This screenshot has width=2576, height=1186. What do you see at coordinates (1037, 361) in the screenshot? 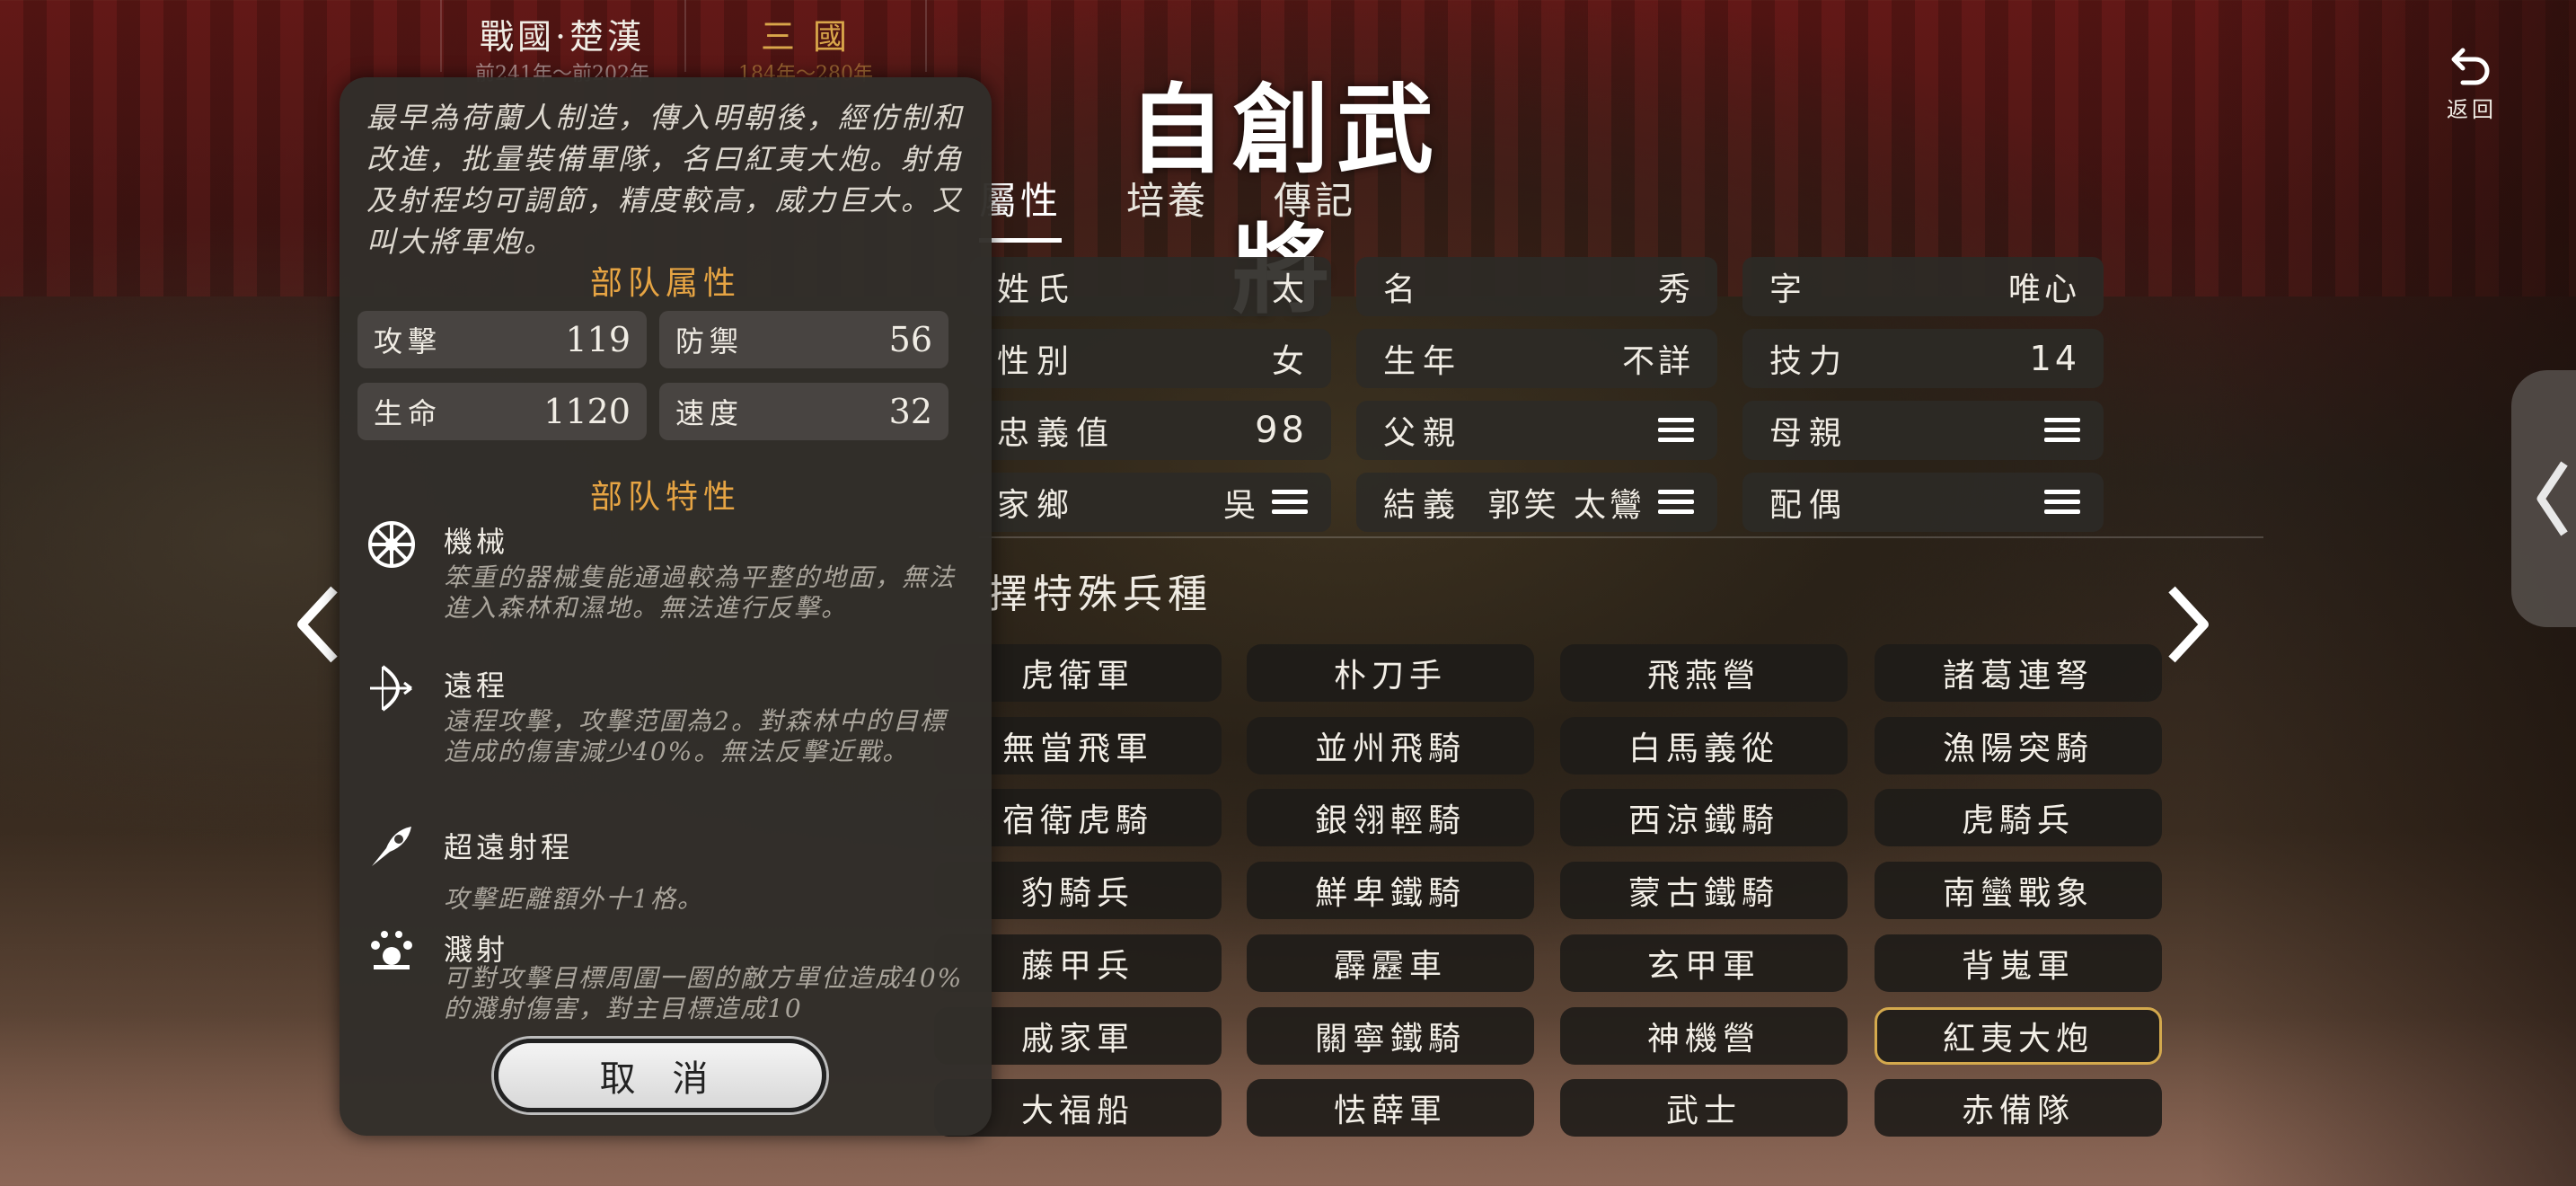
I see `field-label: 性別` at bounding box center [1037, 361].